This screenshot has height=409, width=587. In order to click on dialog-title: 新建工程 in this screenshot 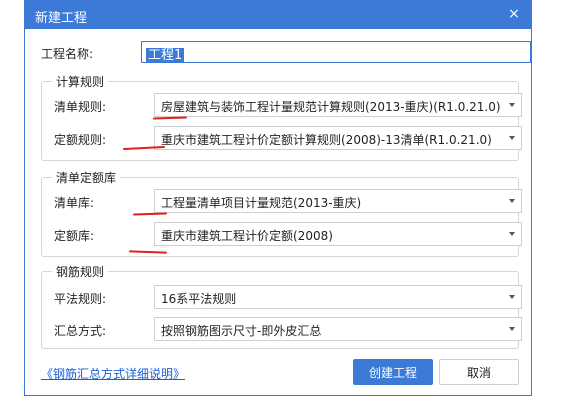, I will do `click(61, 18)`.